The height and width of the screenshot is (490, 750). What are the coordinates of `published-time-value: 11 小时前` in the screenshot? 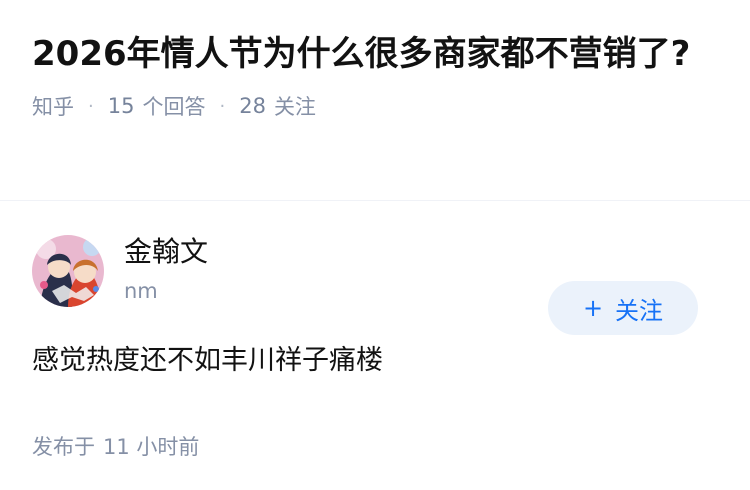 It's located at (151, 447).